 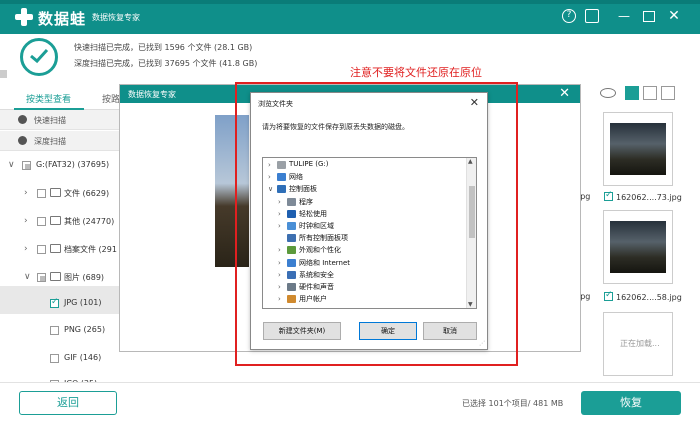 What do you see at coordinates (110, 360) in the screenshot?
I see `format-item: GIF (146)` at bounding box center [110, 360].